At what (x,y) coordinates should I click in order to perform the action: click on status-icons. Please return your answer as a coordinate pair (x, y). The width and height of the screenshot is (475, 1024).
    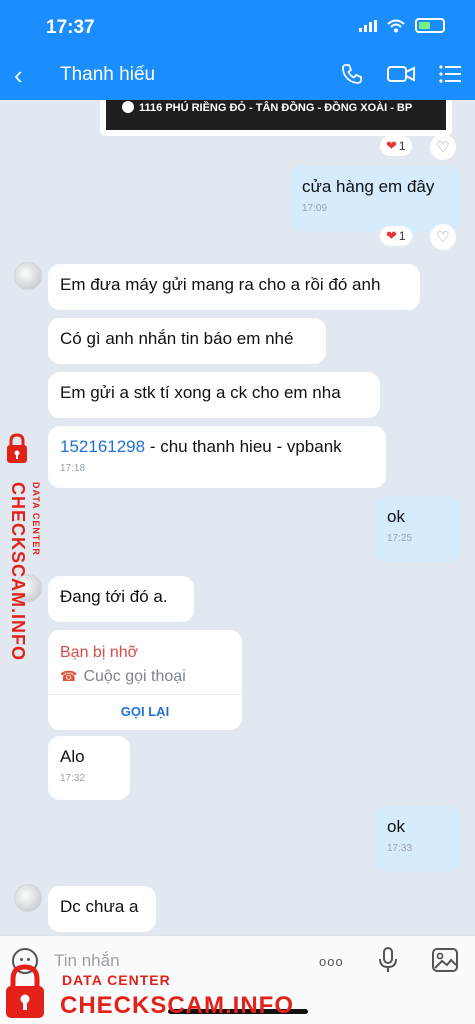
    Looking at the image, I should click on (402, 25).